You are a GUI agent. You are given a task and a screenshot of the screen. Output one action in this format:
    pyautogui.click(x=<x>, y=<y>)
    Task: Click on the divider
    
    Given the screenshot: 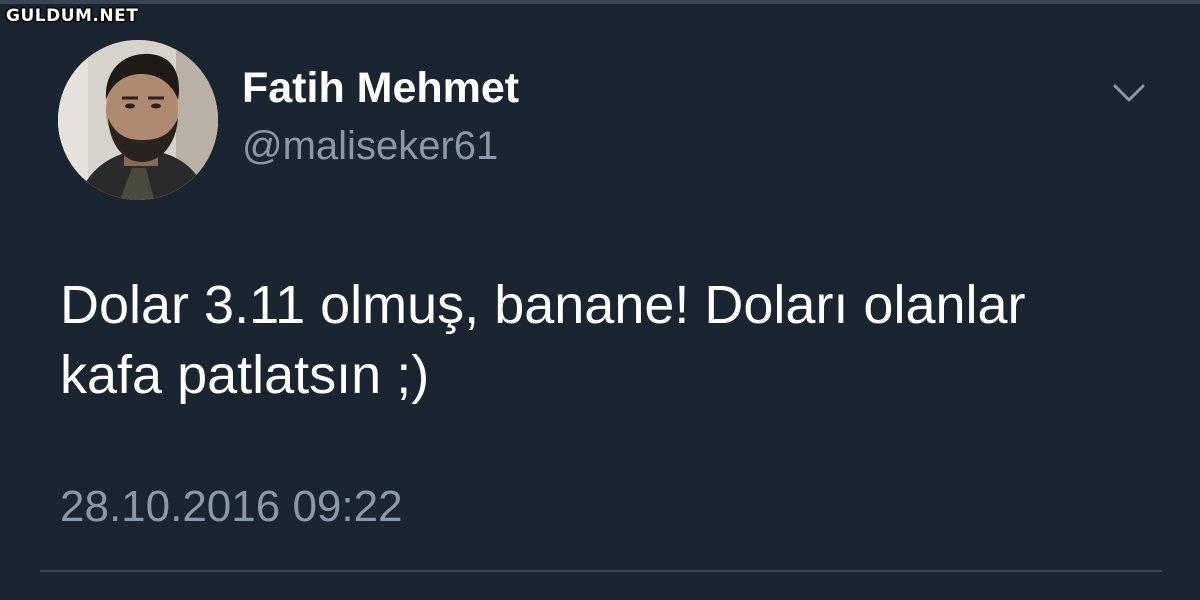 What is the action you would take?
    pyautogui.click(x=601, y=571)
    